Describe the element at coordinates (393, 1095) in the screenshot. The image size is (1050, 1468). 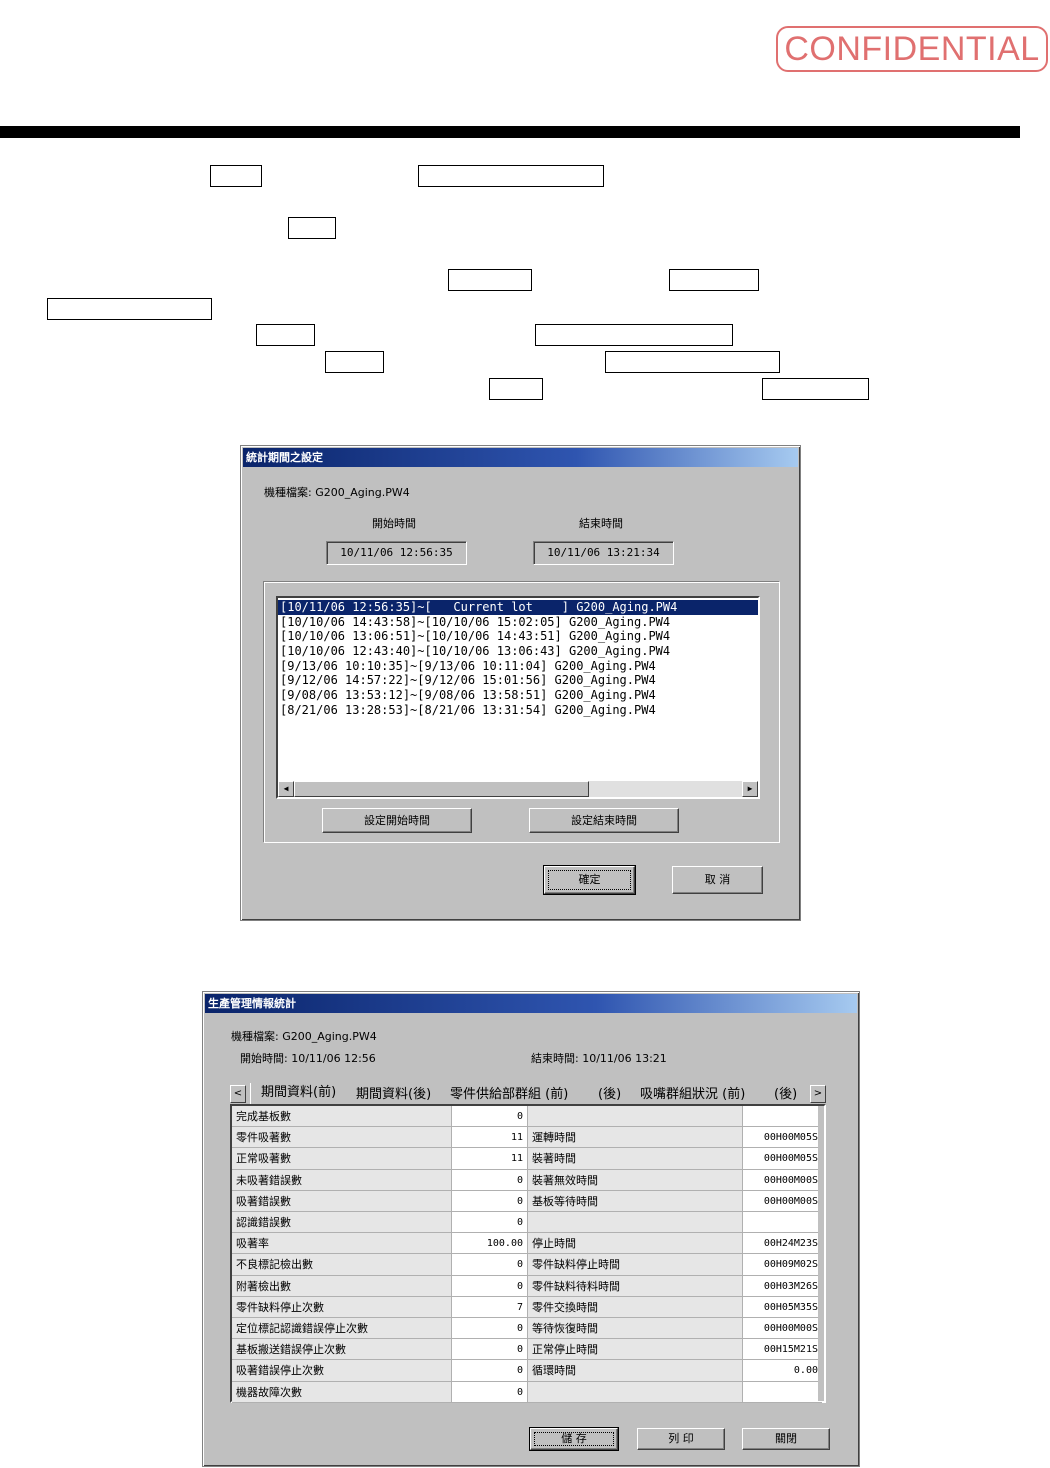
I see `tab-period-after: 期間資料(後)` at that location.